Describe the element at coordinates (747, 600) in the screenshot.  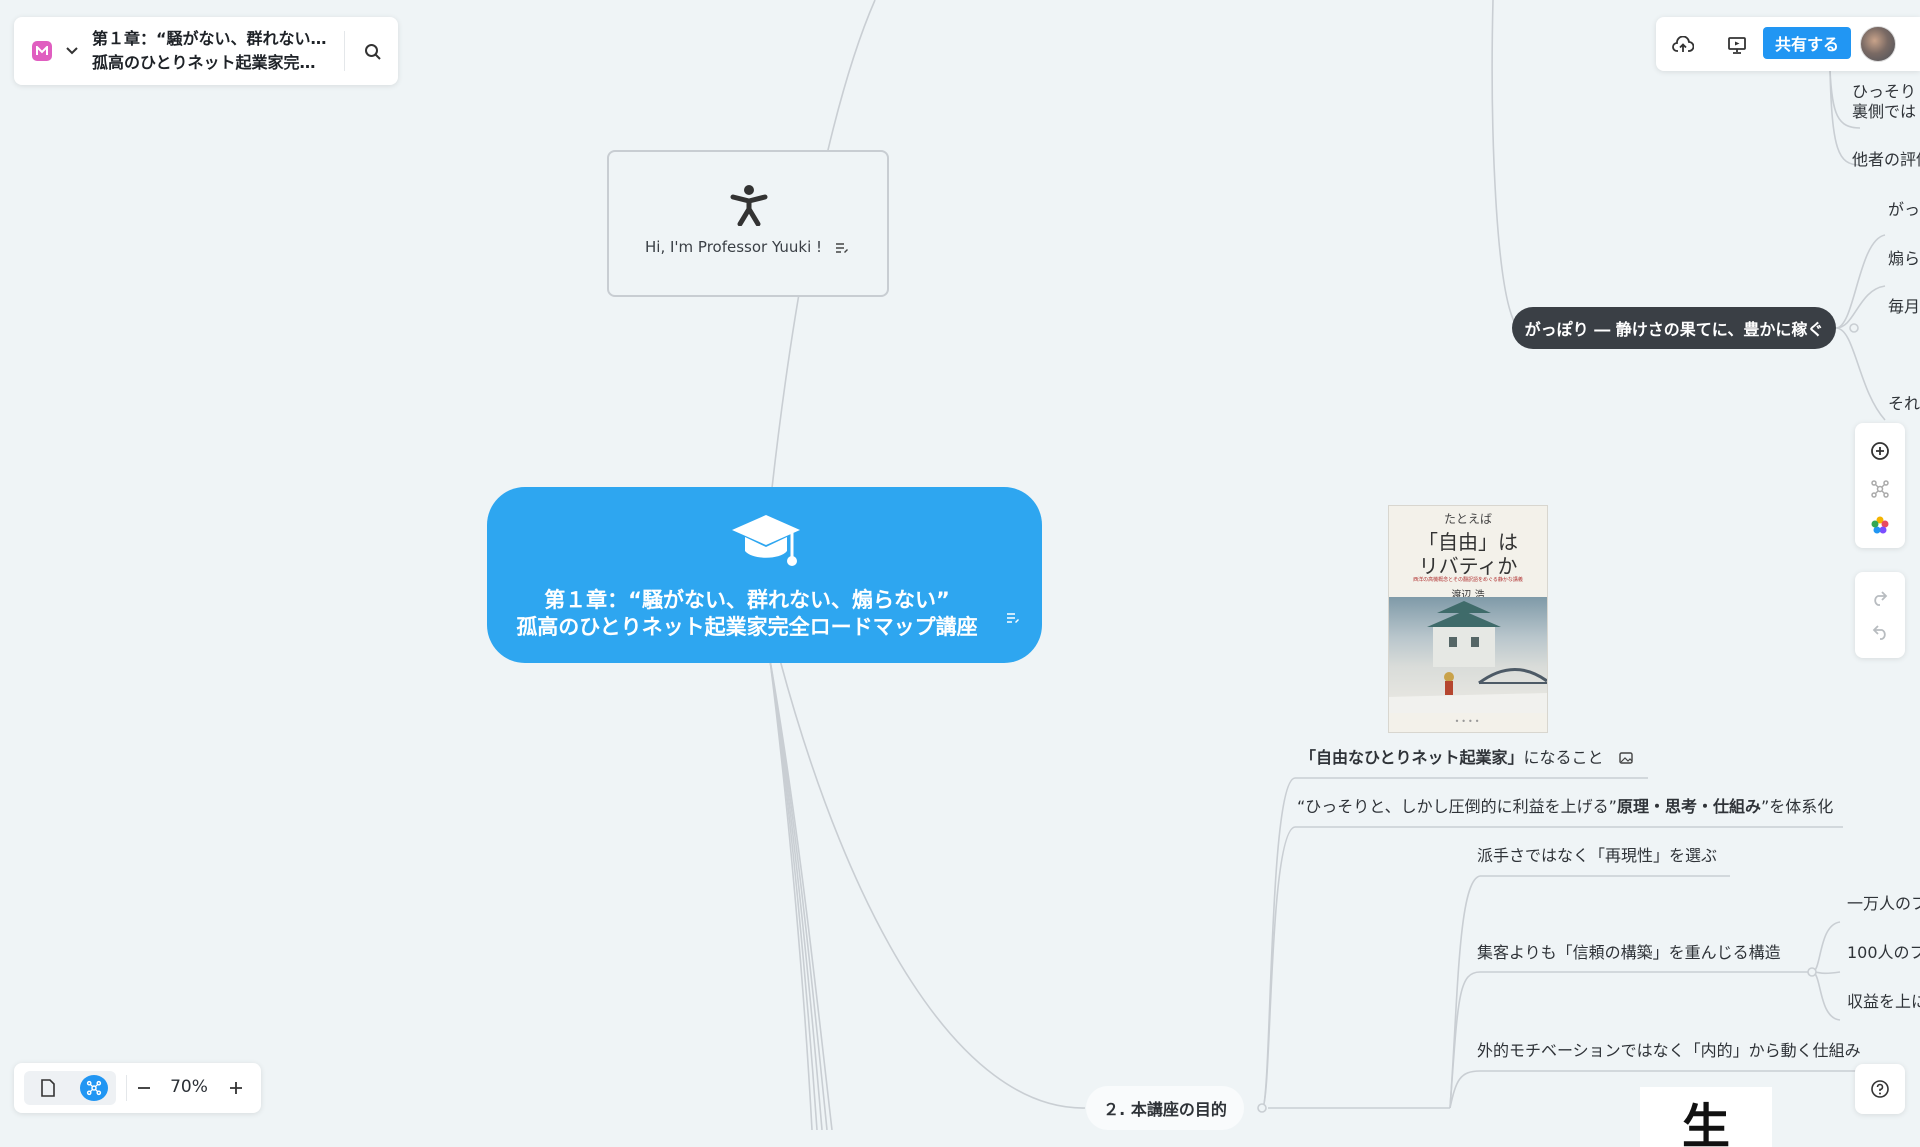
I see `central-topic-line1: 第１章：“騒がない、群れない、煽らない”` at that location.